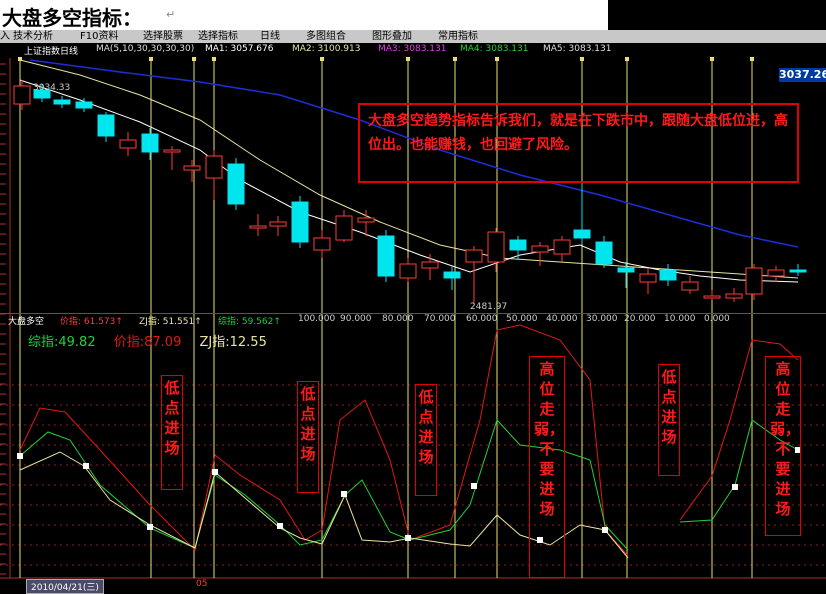  I want to click on header-val: 50.000, so click(522, 319).